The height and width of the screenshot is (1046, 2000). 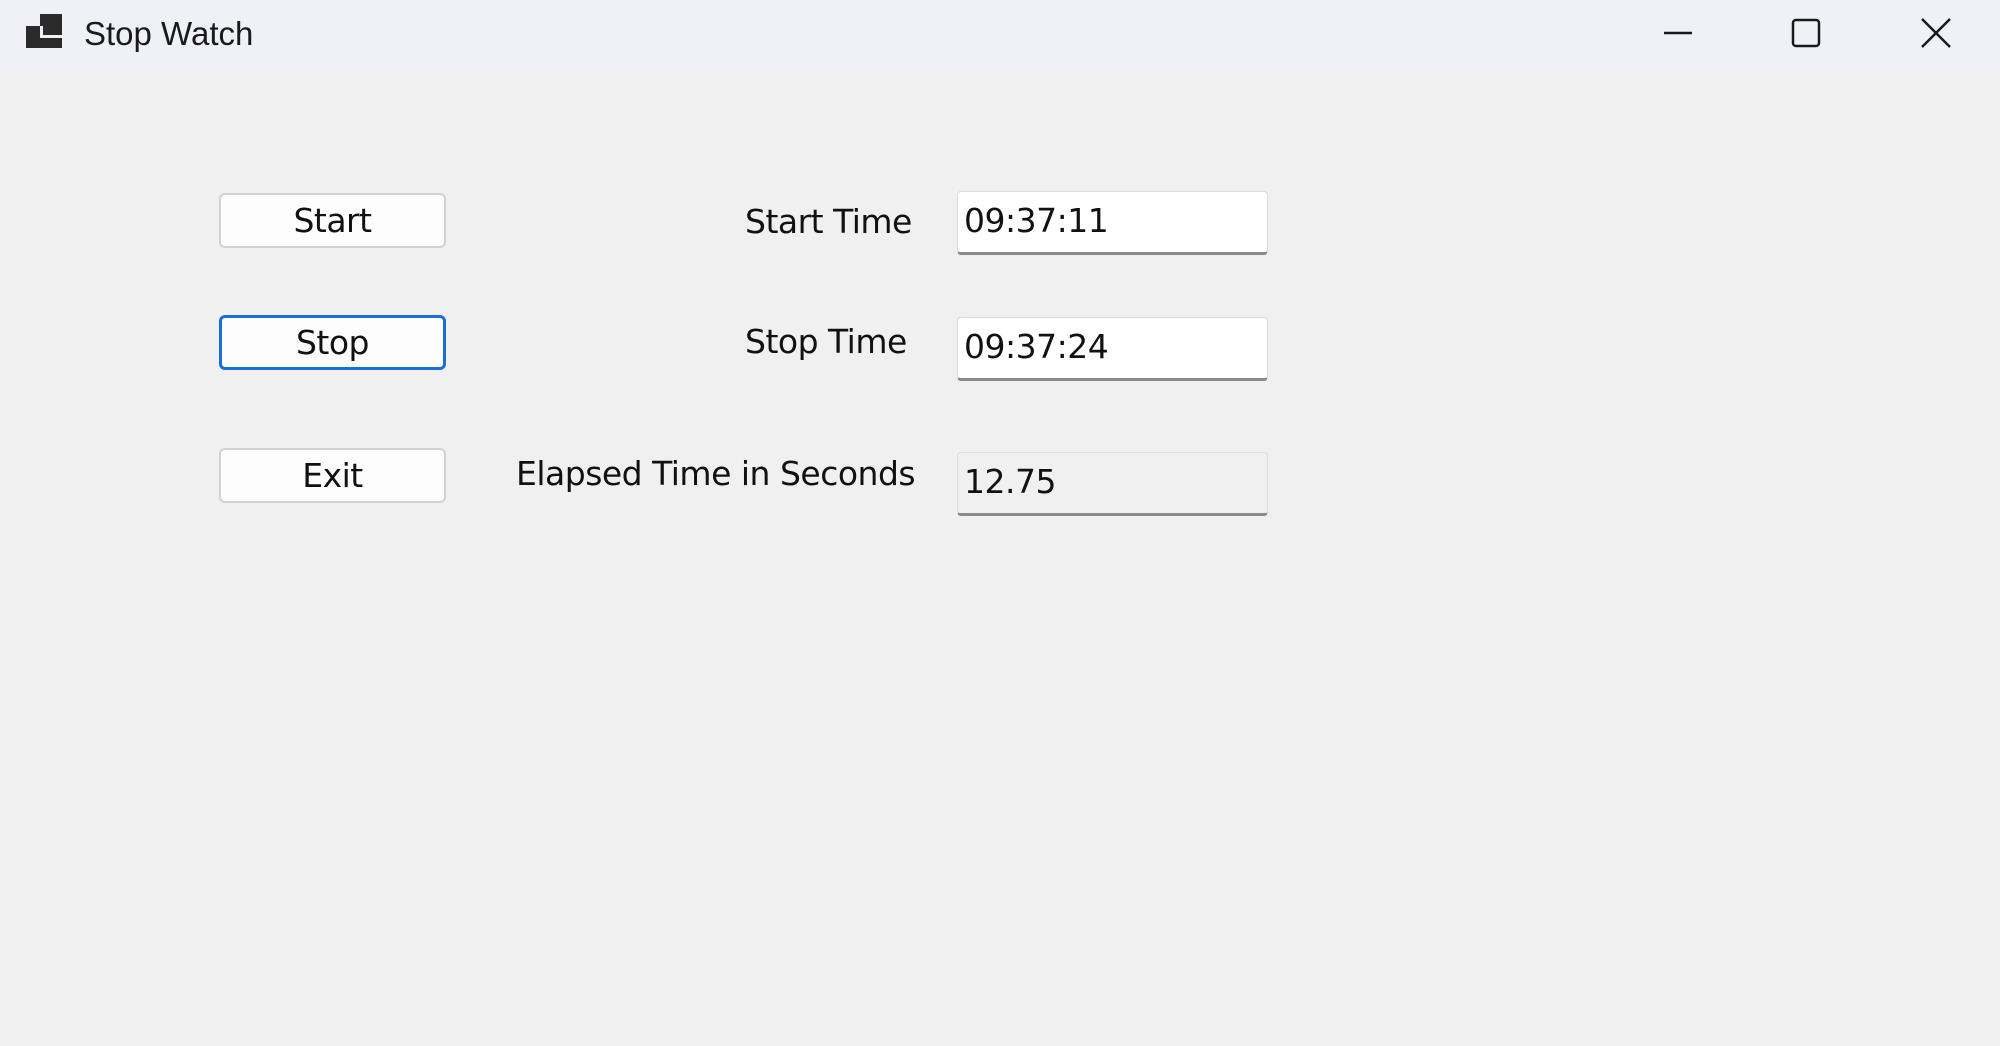 I want to click on stop-time-label: Stop Time, so click(x=826, y=341).